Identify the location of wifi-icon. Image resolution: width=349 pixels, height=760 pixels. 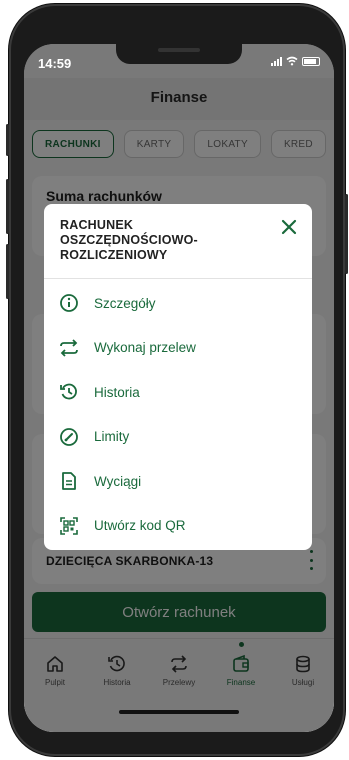
(292, 61).